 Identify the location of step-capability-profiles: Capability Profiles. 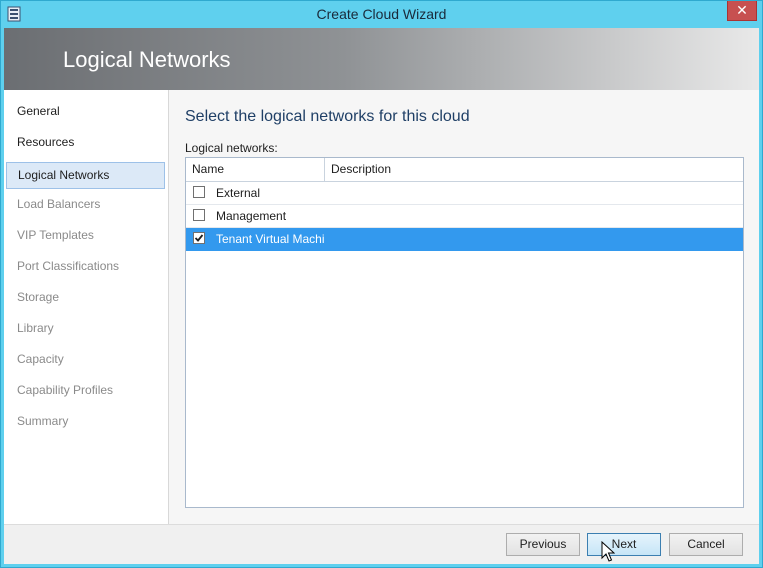
(65, 390).